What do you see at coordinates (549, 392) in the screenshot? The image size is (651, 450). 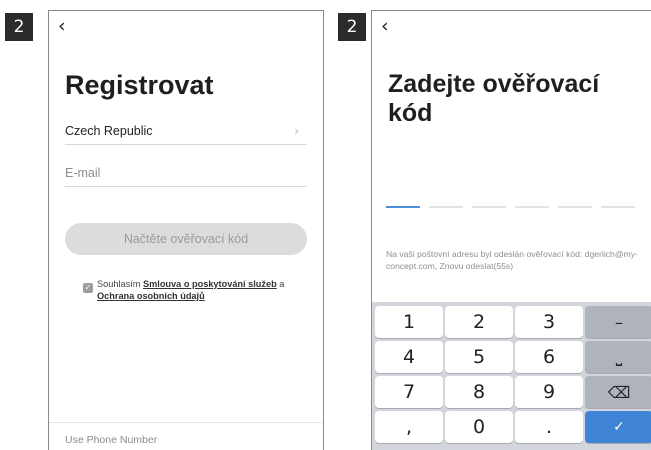 I see `key-9: 9` at bounding box center [549, 392].